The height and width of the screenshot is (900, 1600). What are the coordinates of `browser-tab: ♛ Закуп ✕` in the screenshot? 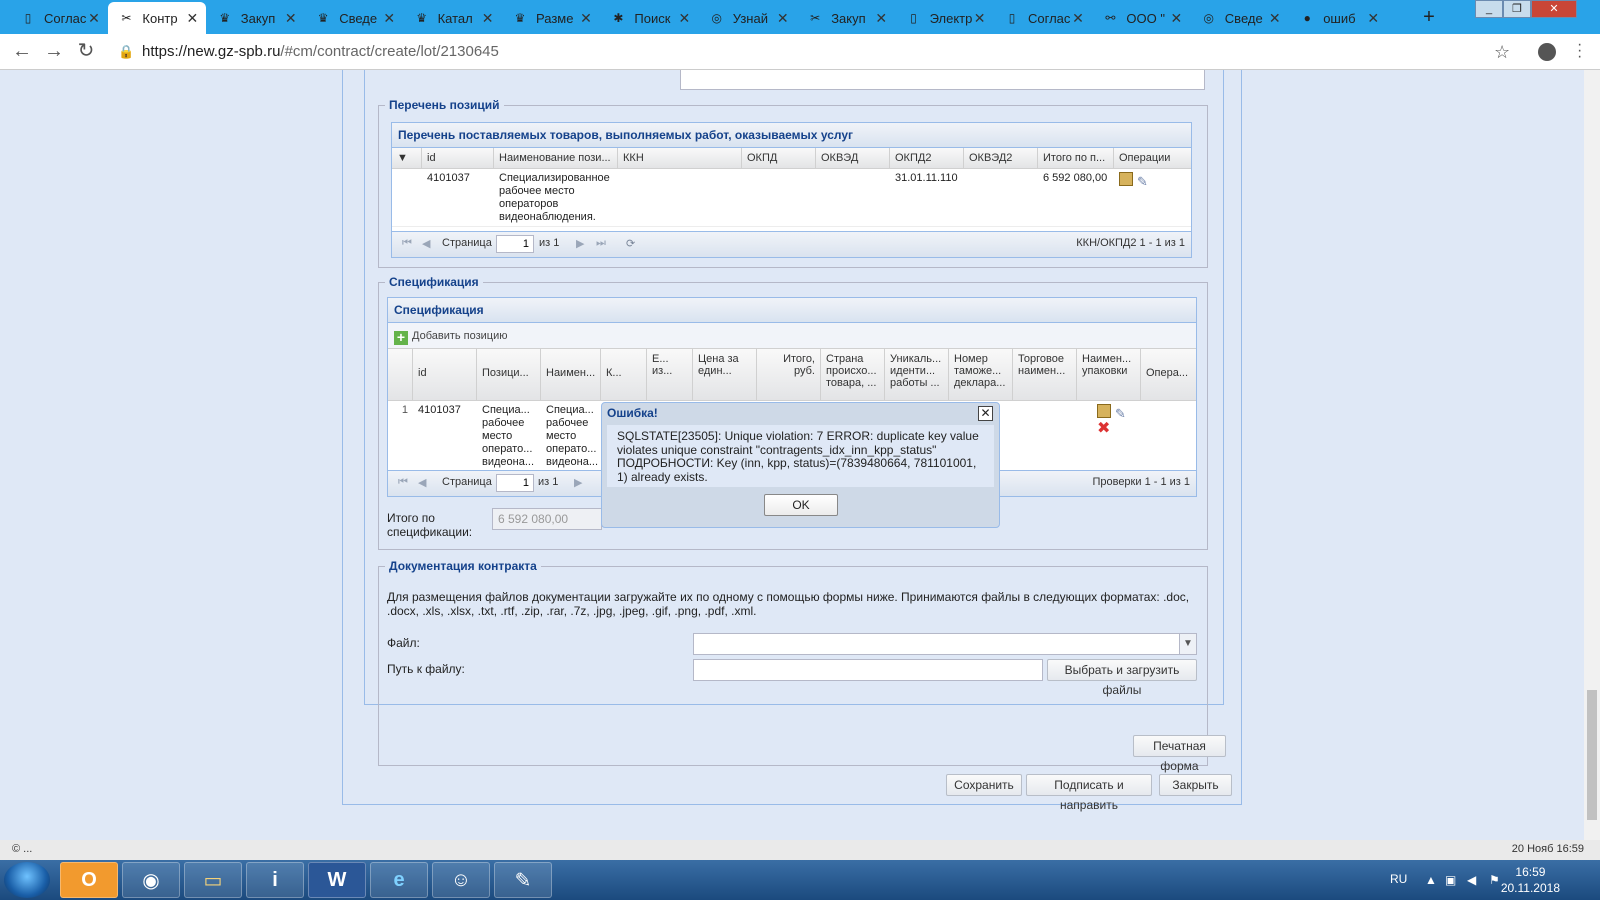 It's located at (256, 18).